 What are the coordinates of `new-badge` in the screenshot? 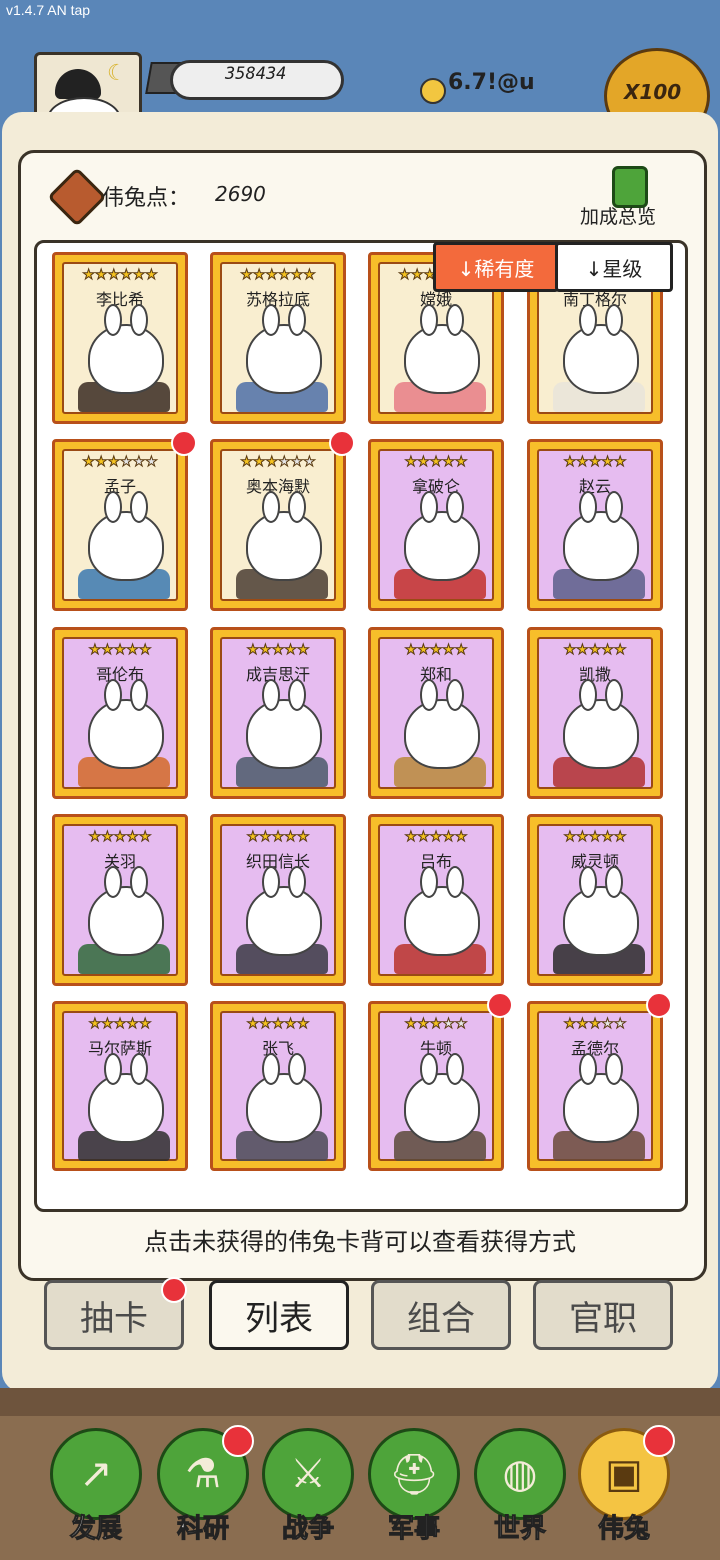 It's located at (342, 443).